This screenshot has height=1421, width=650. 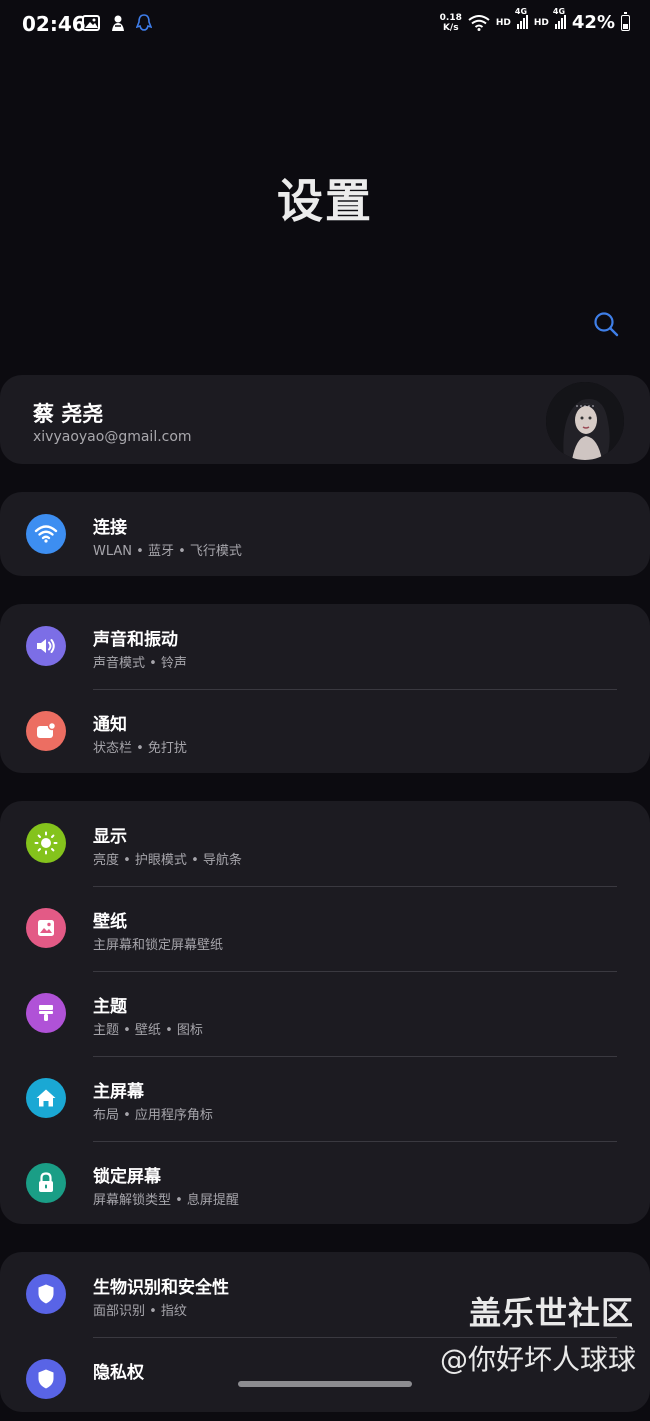 I want to click on battery-icon, so click(x=625, y=21).